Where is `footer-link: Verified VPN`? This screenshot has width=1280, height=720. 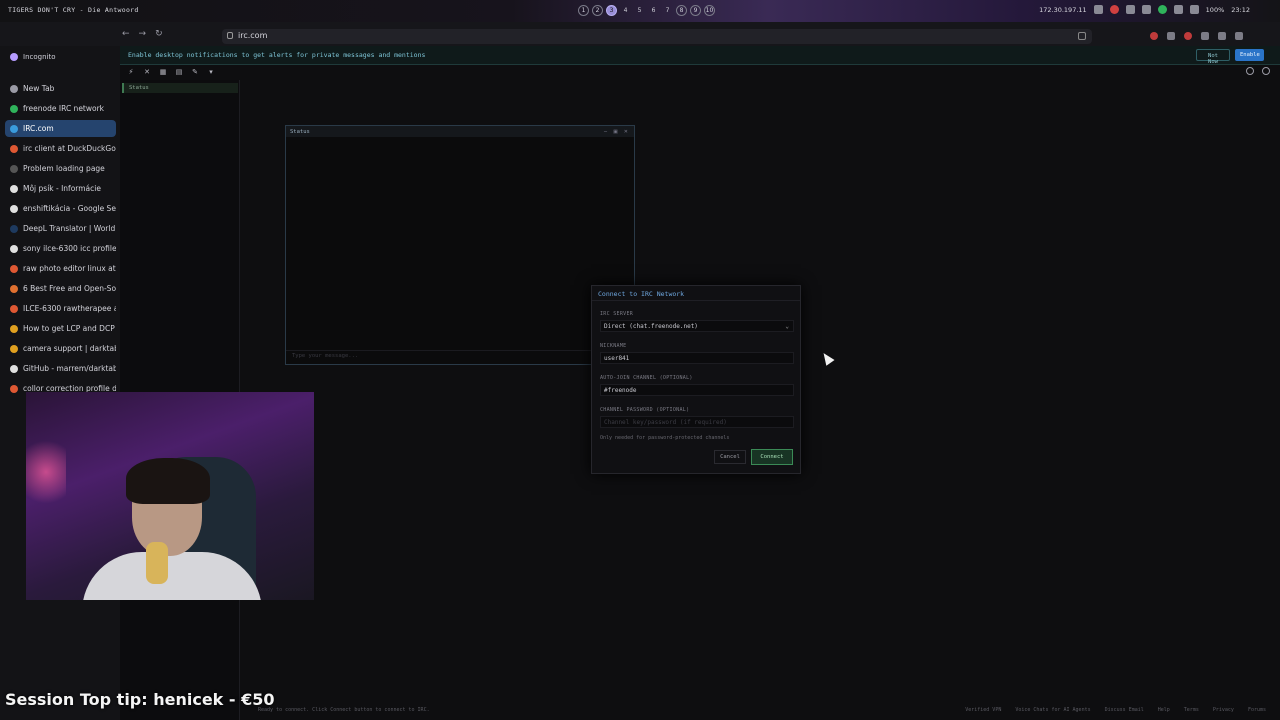
footer-link: Verified VPN is located at coordinates (983, 710).